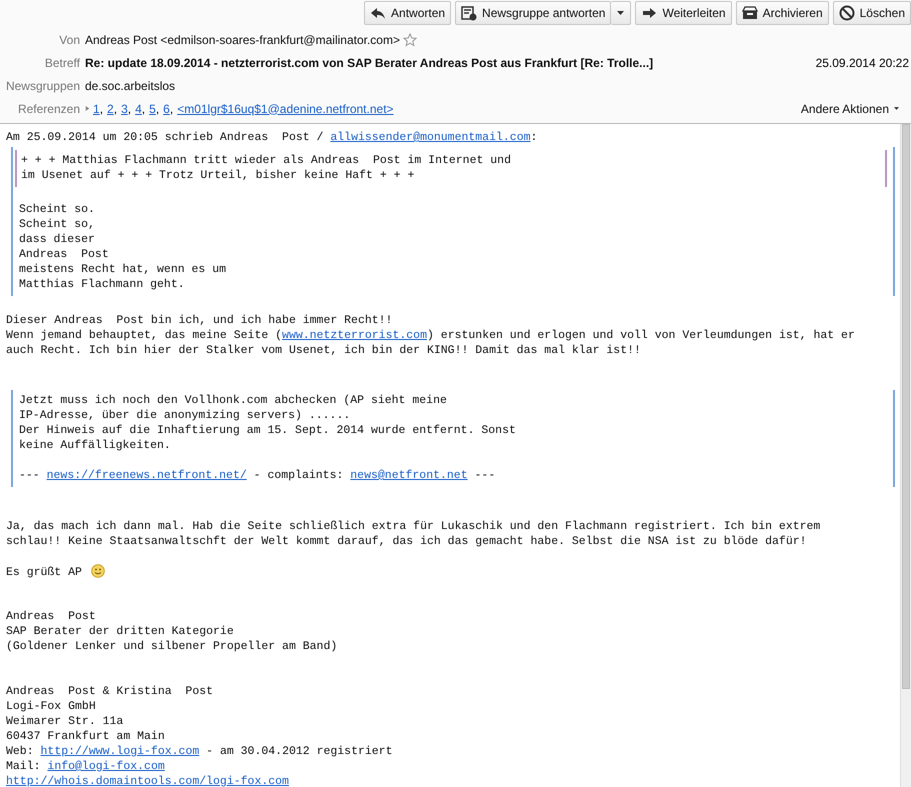  Describe the element at coordinates (233, 400) in the screenshot. I see `message-line: Jetzt muss ich noch den Vollhonk.com abchecken (AP sieht meine` at that location.